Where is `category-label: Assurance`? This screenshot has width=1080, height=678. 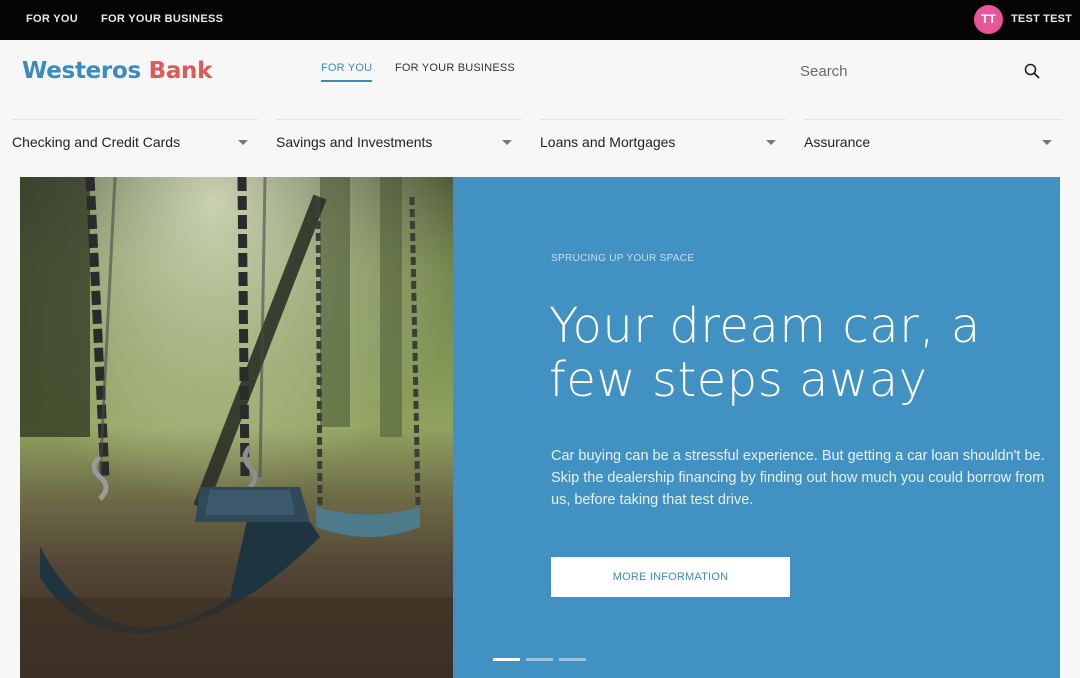
category-label: Assurance is located at coordinates (837, 142).